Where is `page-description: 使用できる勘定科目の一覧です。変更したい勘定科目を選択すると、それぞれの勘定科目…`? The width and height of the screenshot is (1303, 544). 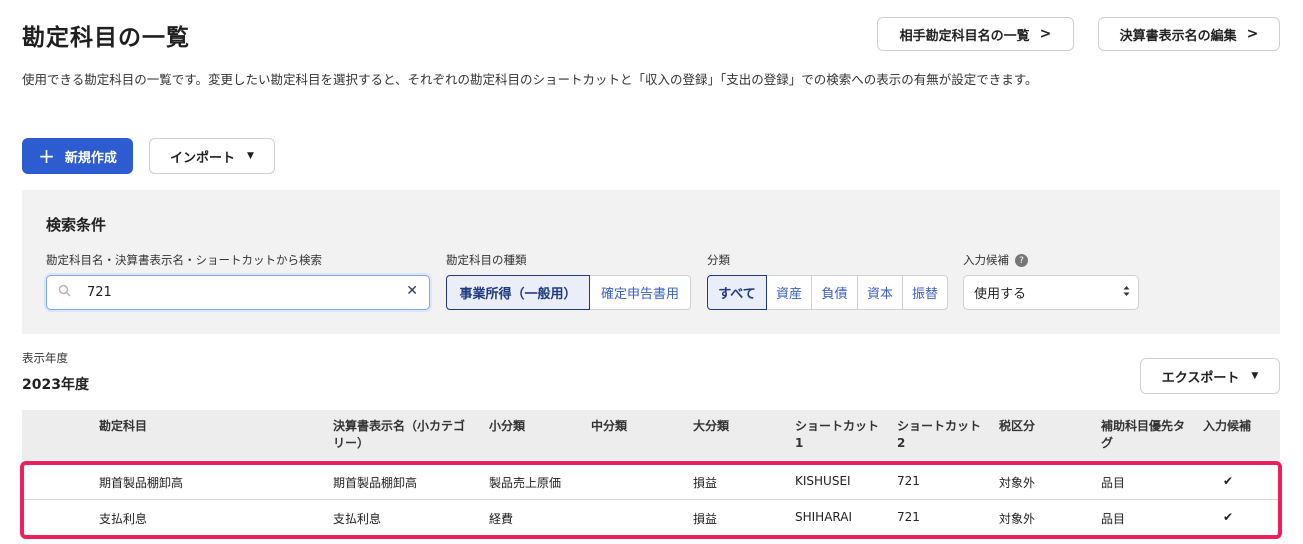
page-description: 使用できる勘定科目の一覧です。変更したい勘定科目を選択すると、それぞれの勘定科目… is located at coordinates (530, 79).